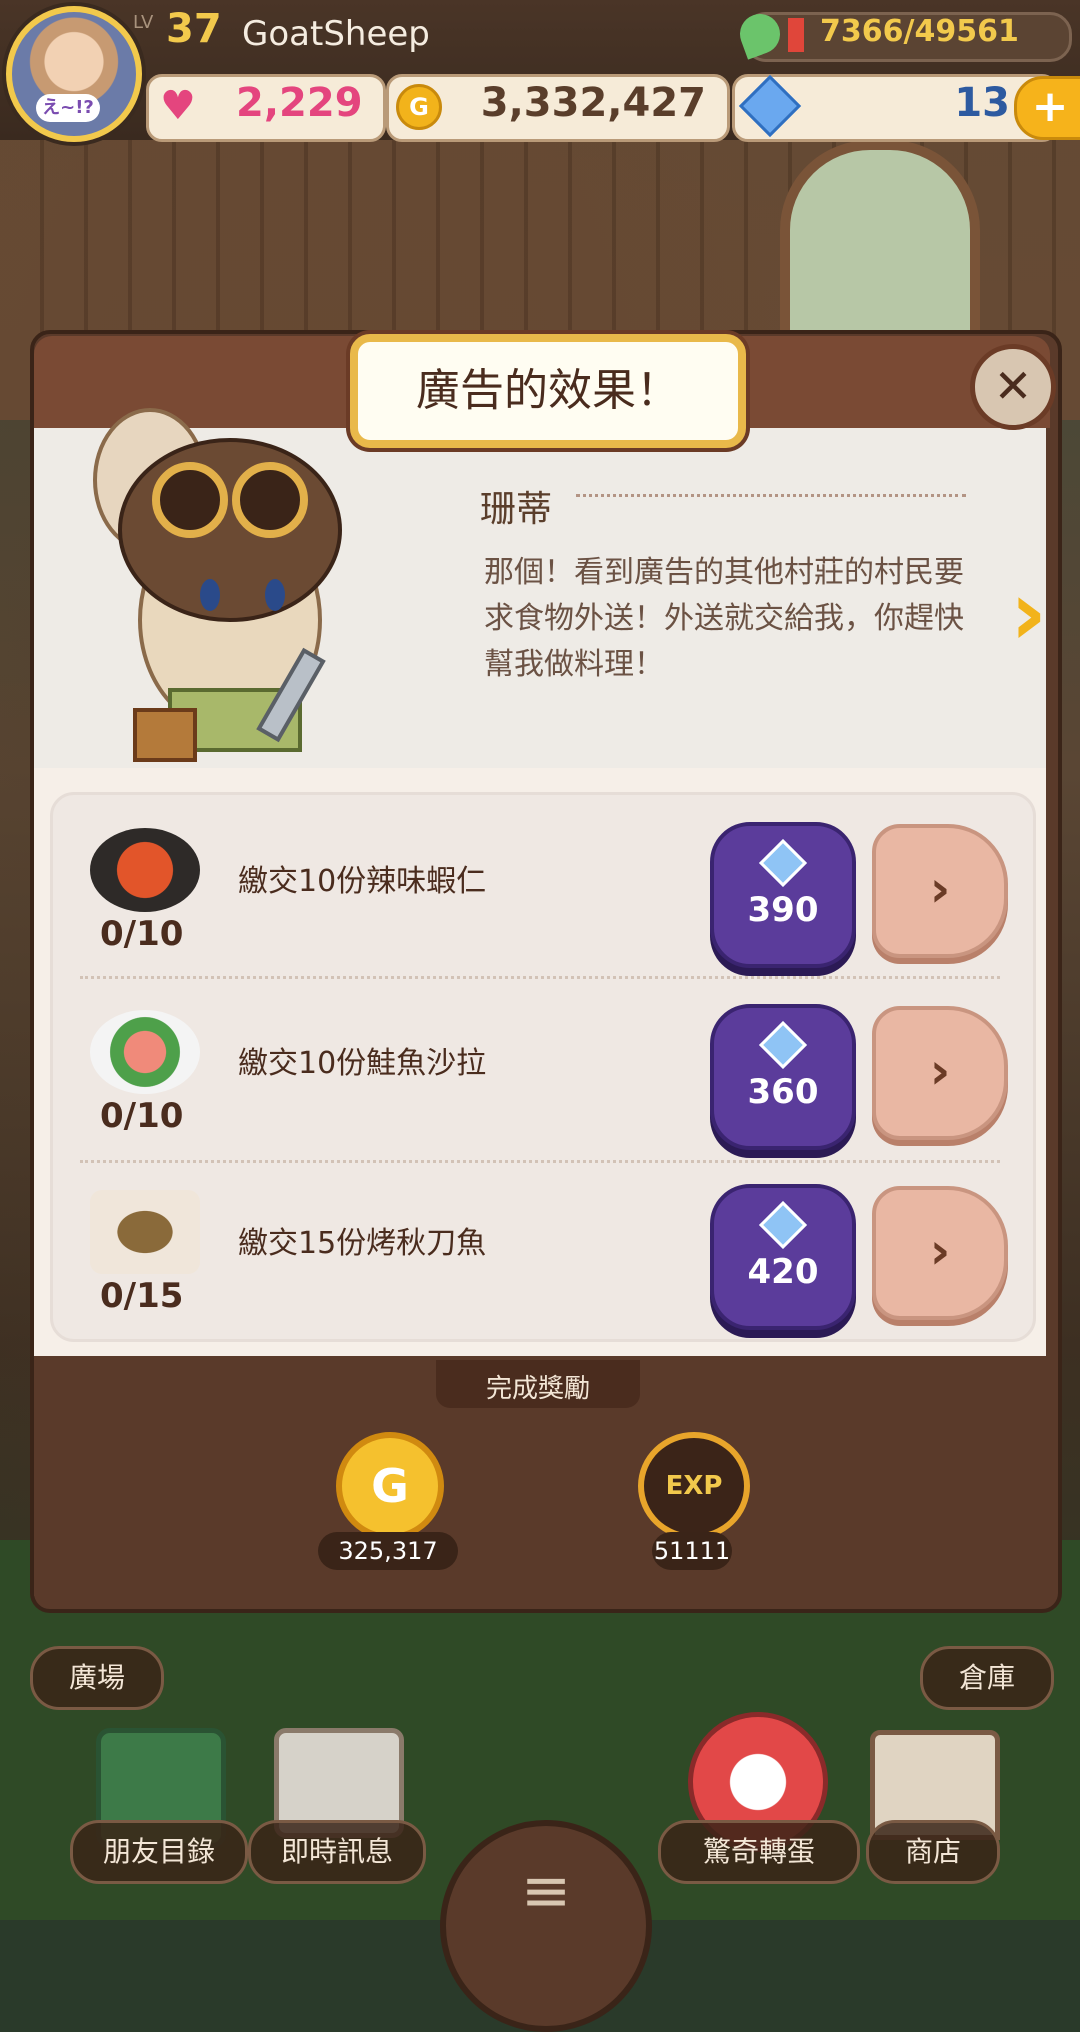  What do you see at coordinates (299, 103) in the screenshot?
I see `hearts-value: 2,229` at bounding box center [299, 103].